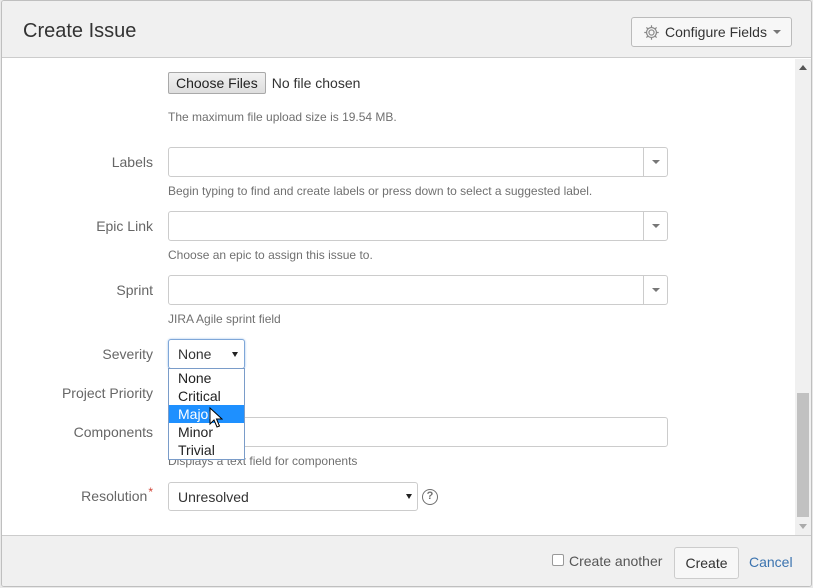  I want to click on choose-files-button: Choose Files, so click(217, 83).